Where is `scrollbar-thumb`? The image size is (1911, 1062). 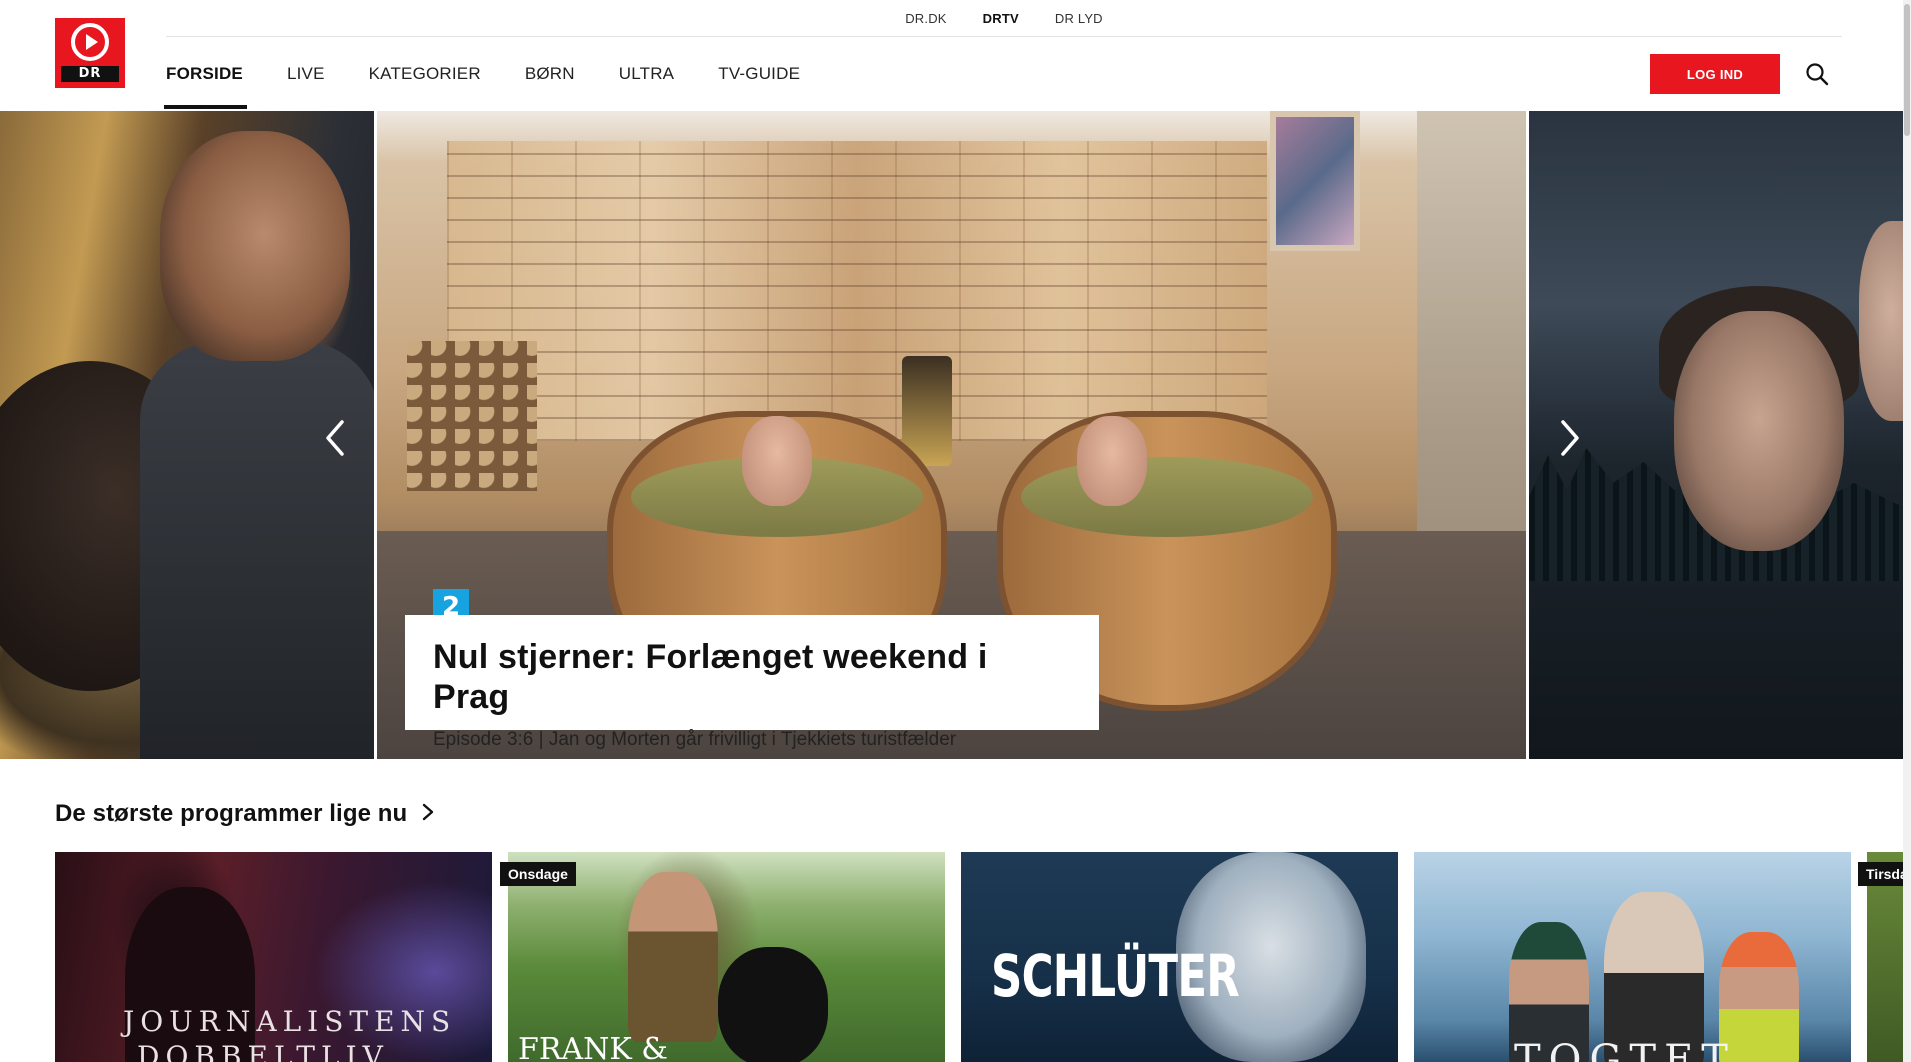
scrollbar-thumb is located at coordinates (1907, 70).